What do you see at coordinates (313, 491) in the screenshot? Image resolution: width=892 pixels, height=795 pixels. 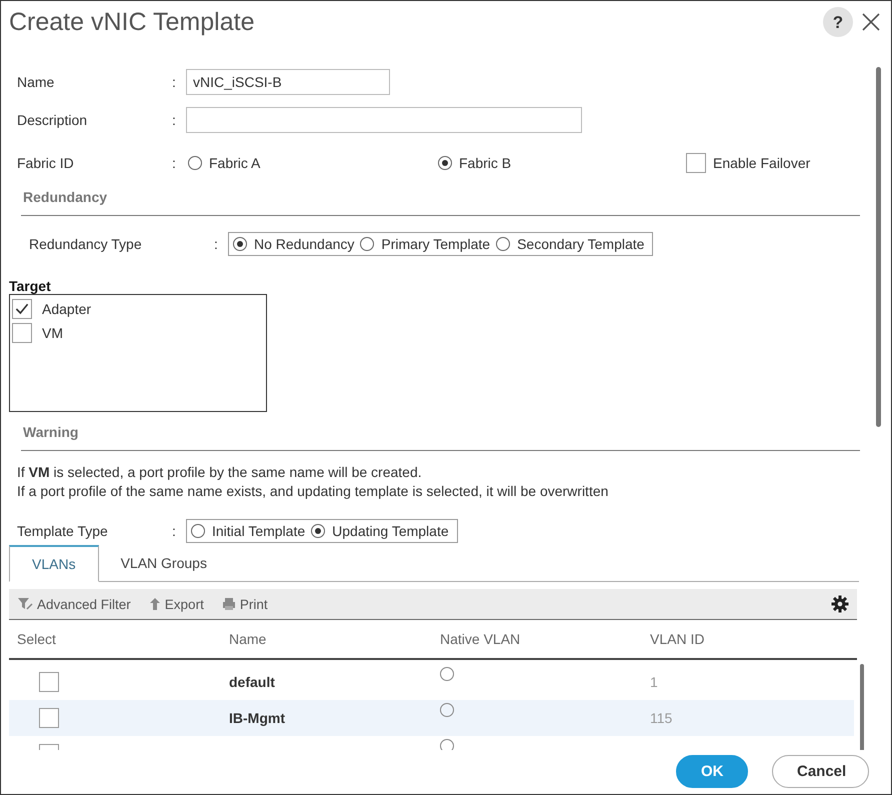 I see `warning-text: If a port profile of the same name exists, and updating template is selected, it will be overwritten` at bounding box center [313, 491].